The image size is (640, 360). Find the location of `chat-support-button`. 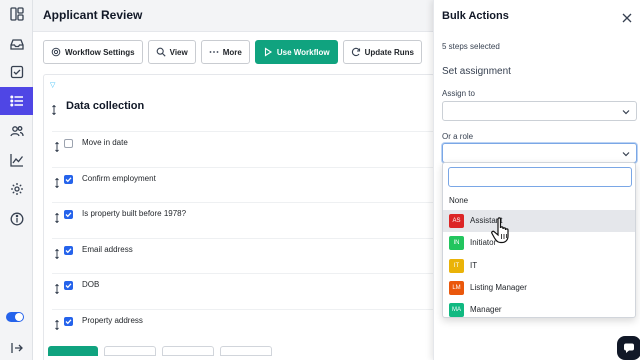

chat-support-button is located at coordinates (628, 348).